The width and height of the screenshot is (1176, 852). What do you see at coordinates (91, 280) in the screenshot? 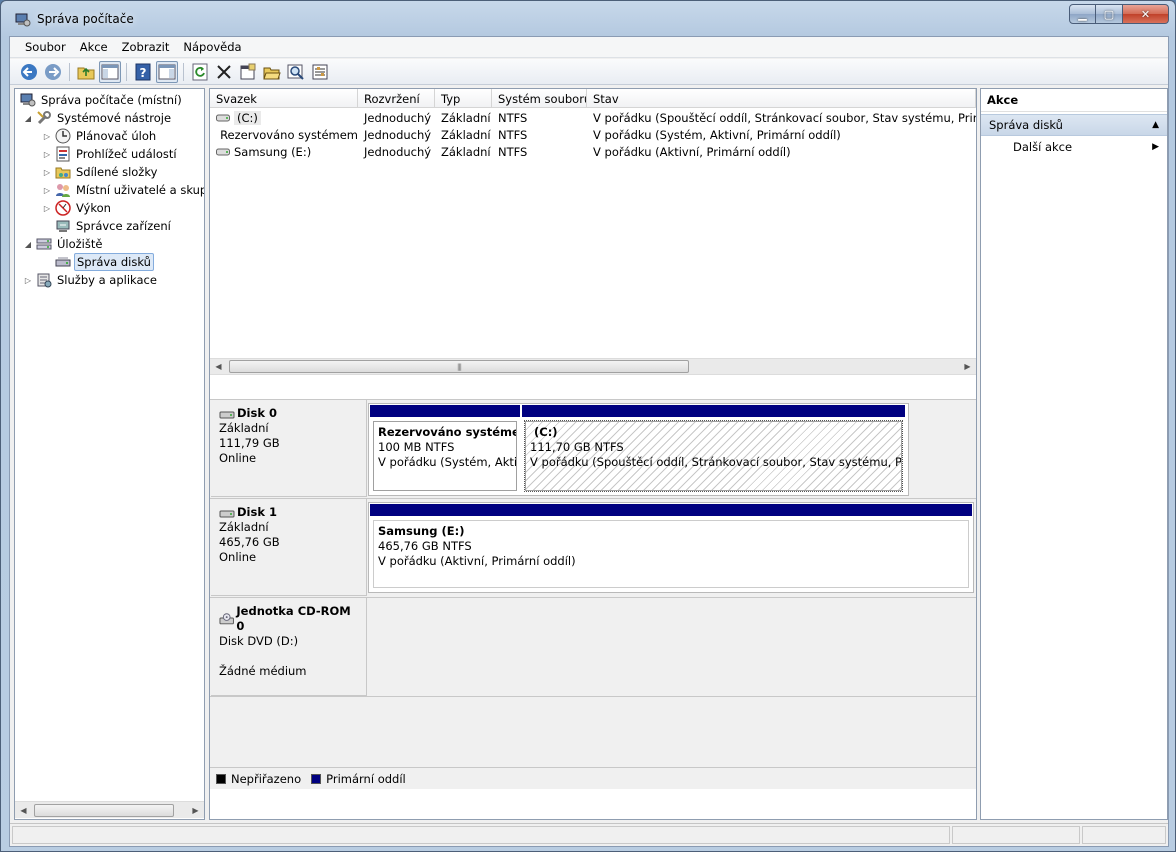
I see `tree-node-services: ▷ Služby a aplikace` at bounding box center [91, 280].